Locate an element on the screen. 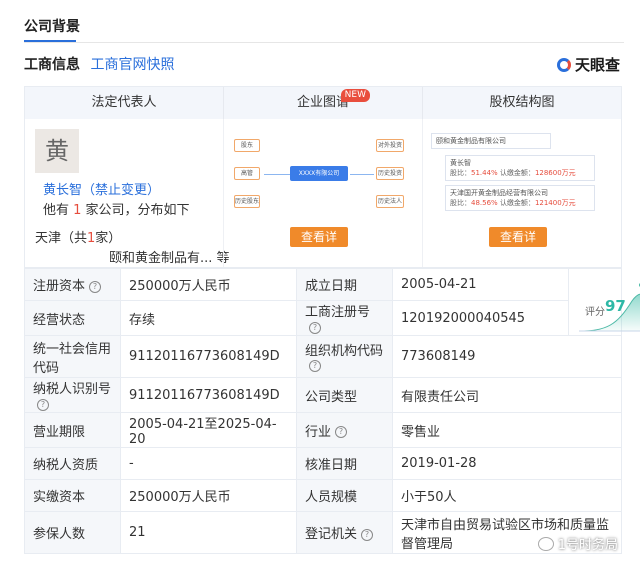 The width and height of the screenshot is (640, 571). graph-node-exec: 高管 is located at coordinates (247, 173).